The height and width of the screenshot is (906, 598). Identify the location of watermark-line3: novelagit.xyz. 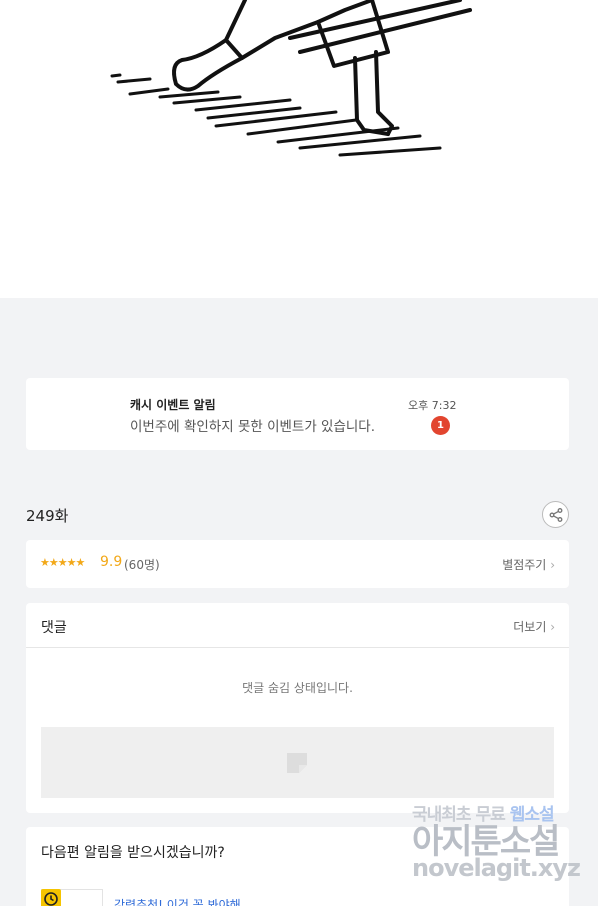
(496, 868).